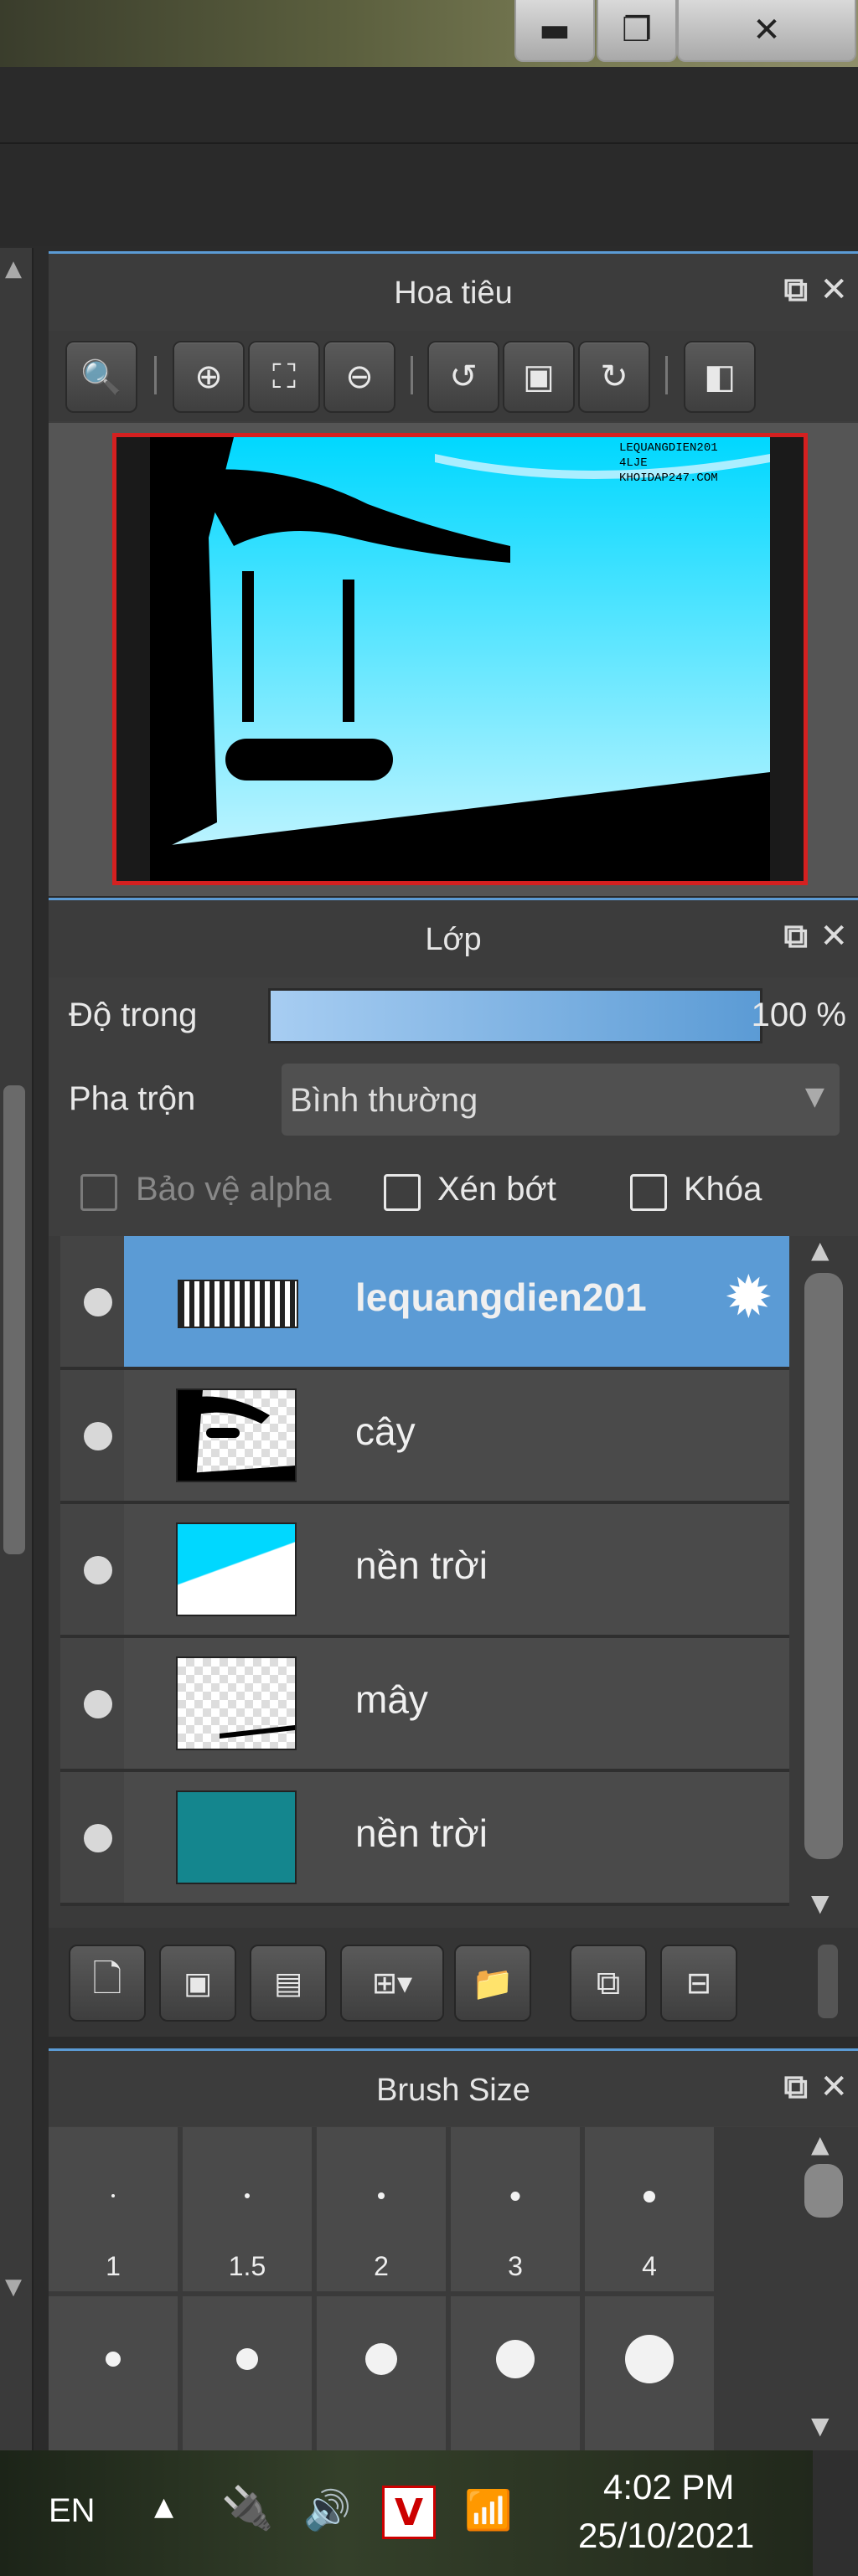  I want to click on restore-icon: ❐, so click(637, 30).